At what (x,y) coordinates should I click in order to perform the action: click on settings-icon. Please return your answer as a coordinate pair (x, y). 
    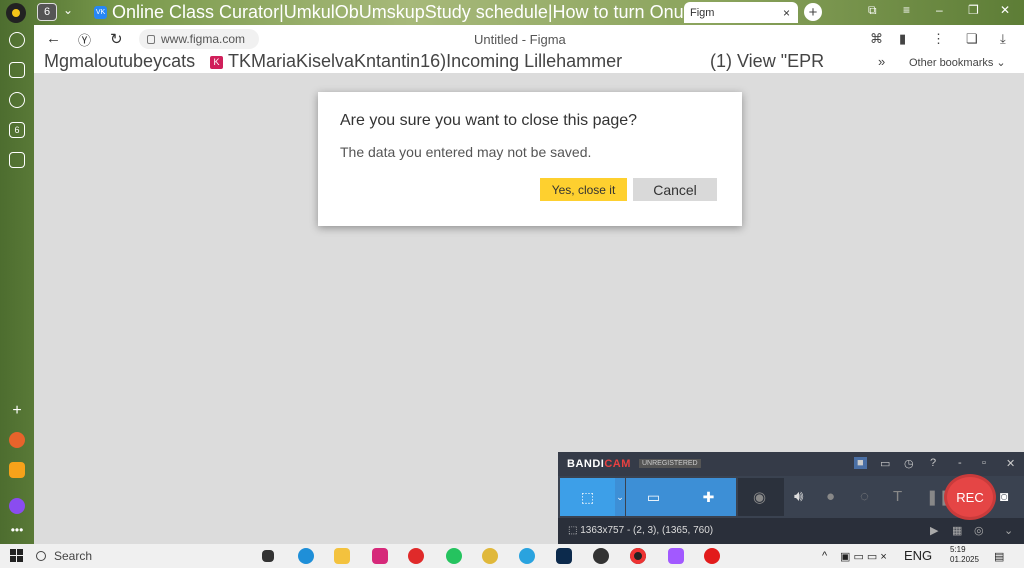
    Looking at the image, I should click on (601, 556).